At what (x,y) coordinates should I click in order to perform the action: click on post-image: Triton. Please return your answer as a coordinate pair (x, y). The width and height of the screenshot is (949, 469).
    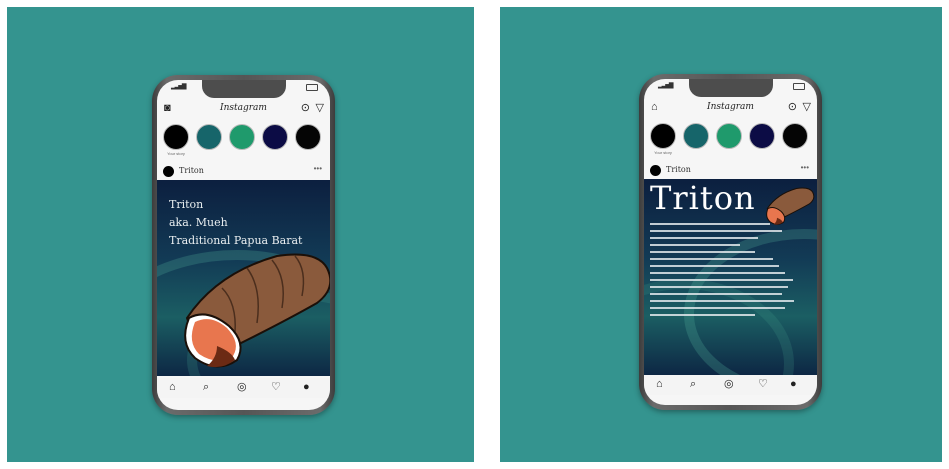
    Looking at the image, I should click on (730, 277).